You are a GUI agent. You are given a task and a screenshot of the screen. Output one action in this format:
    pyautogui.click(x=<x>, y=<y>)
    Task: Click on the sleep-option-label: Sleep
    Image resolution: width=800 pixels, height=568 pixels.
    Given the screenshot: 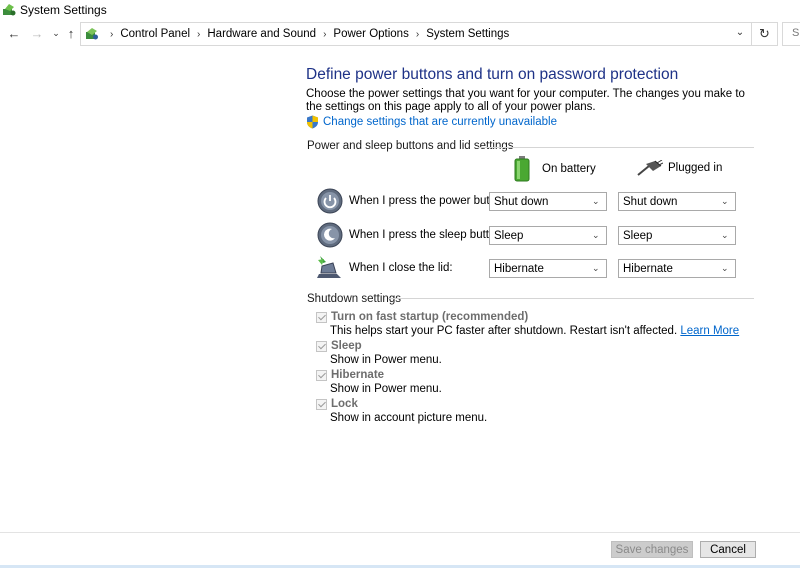 What is the action you would take?
    pyautogui.click(x=346, y=346)
    